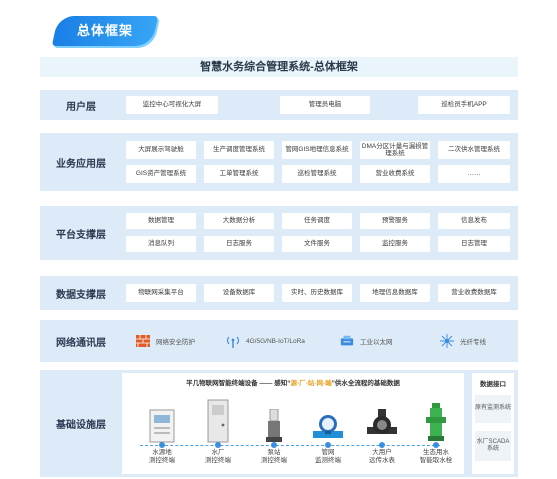 The width and height of the screenshot is (557, 479). Describe the element at coordinates (376, 342) in the screenshot. I see `network-item-label: 工业以太网` at that location.